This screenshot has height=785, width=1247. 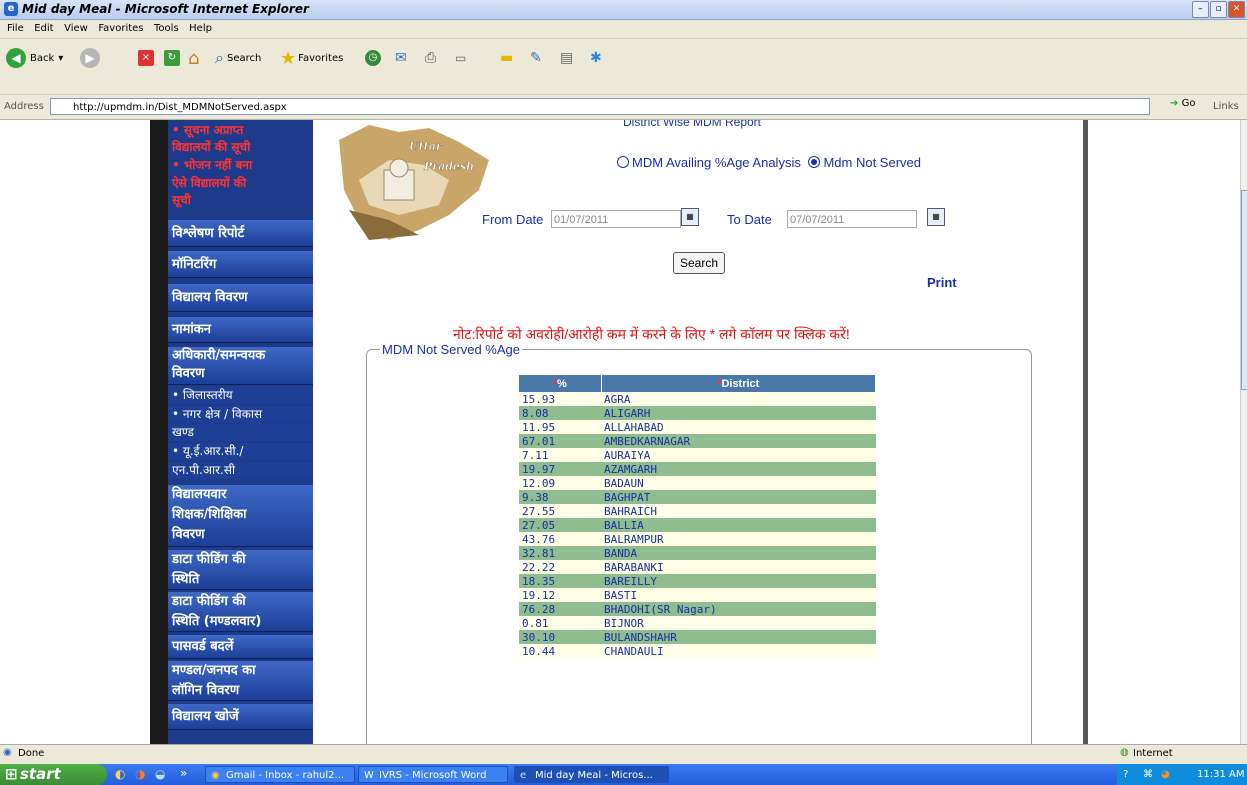 I want to click on sidebar-item-enrollment: नामांकन, so click(x=240, y=330).